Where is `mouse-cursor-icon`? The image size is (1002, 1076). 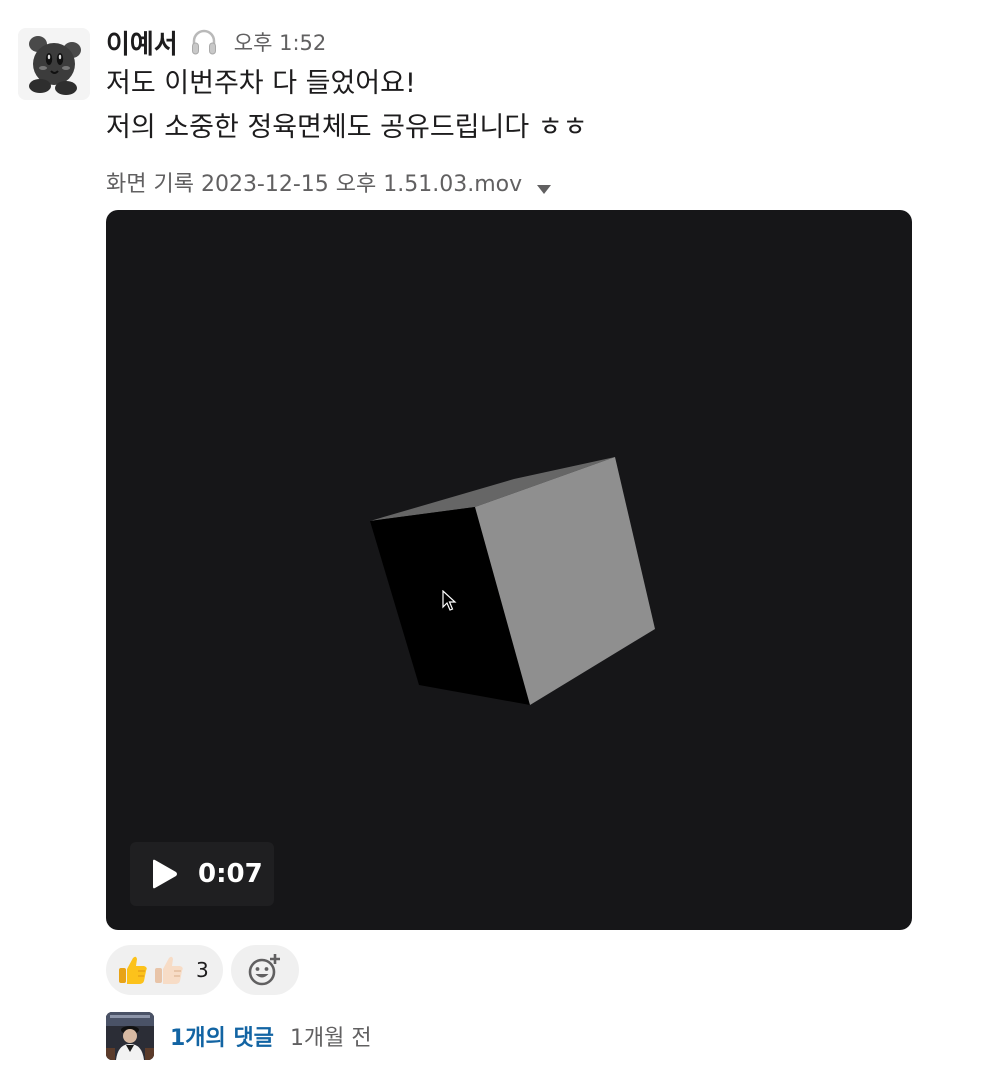
mouse-cursor-icon is located at coordinates (449, 600).